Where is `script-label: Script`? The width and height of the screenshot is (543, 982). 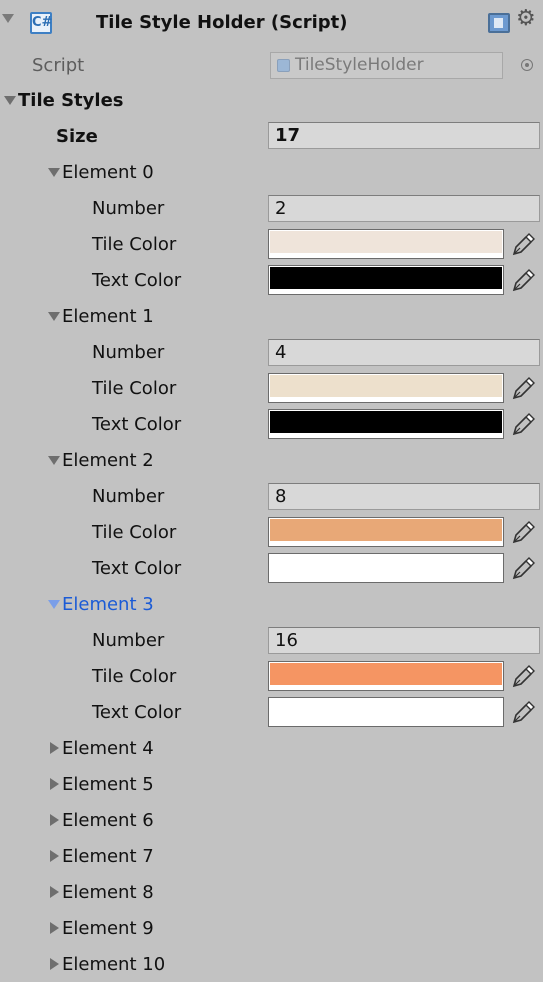 script-label: Script is located at coordinates (58, 65).